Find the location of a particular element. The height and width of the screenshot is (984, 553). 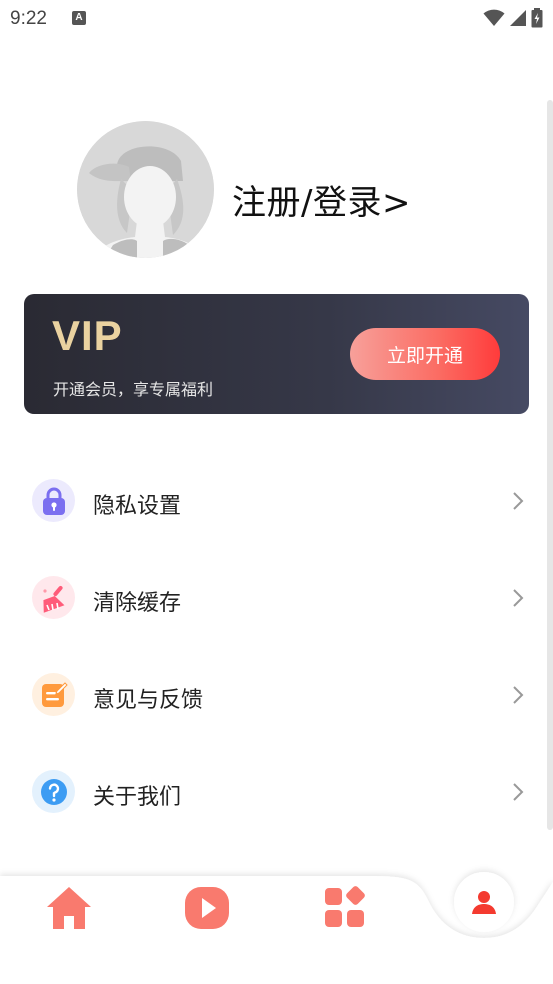

menu-item-label: 关于我们 is located at coordinates (137, 797).